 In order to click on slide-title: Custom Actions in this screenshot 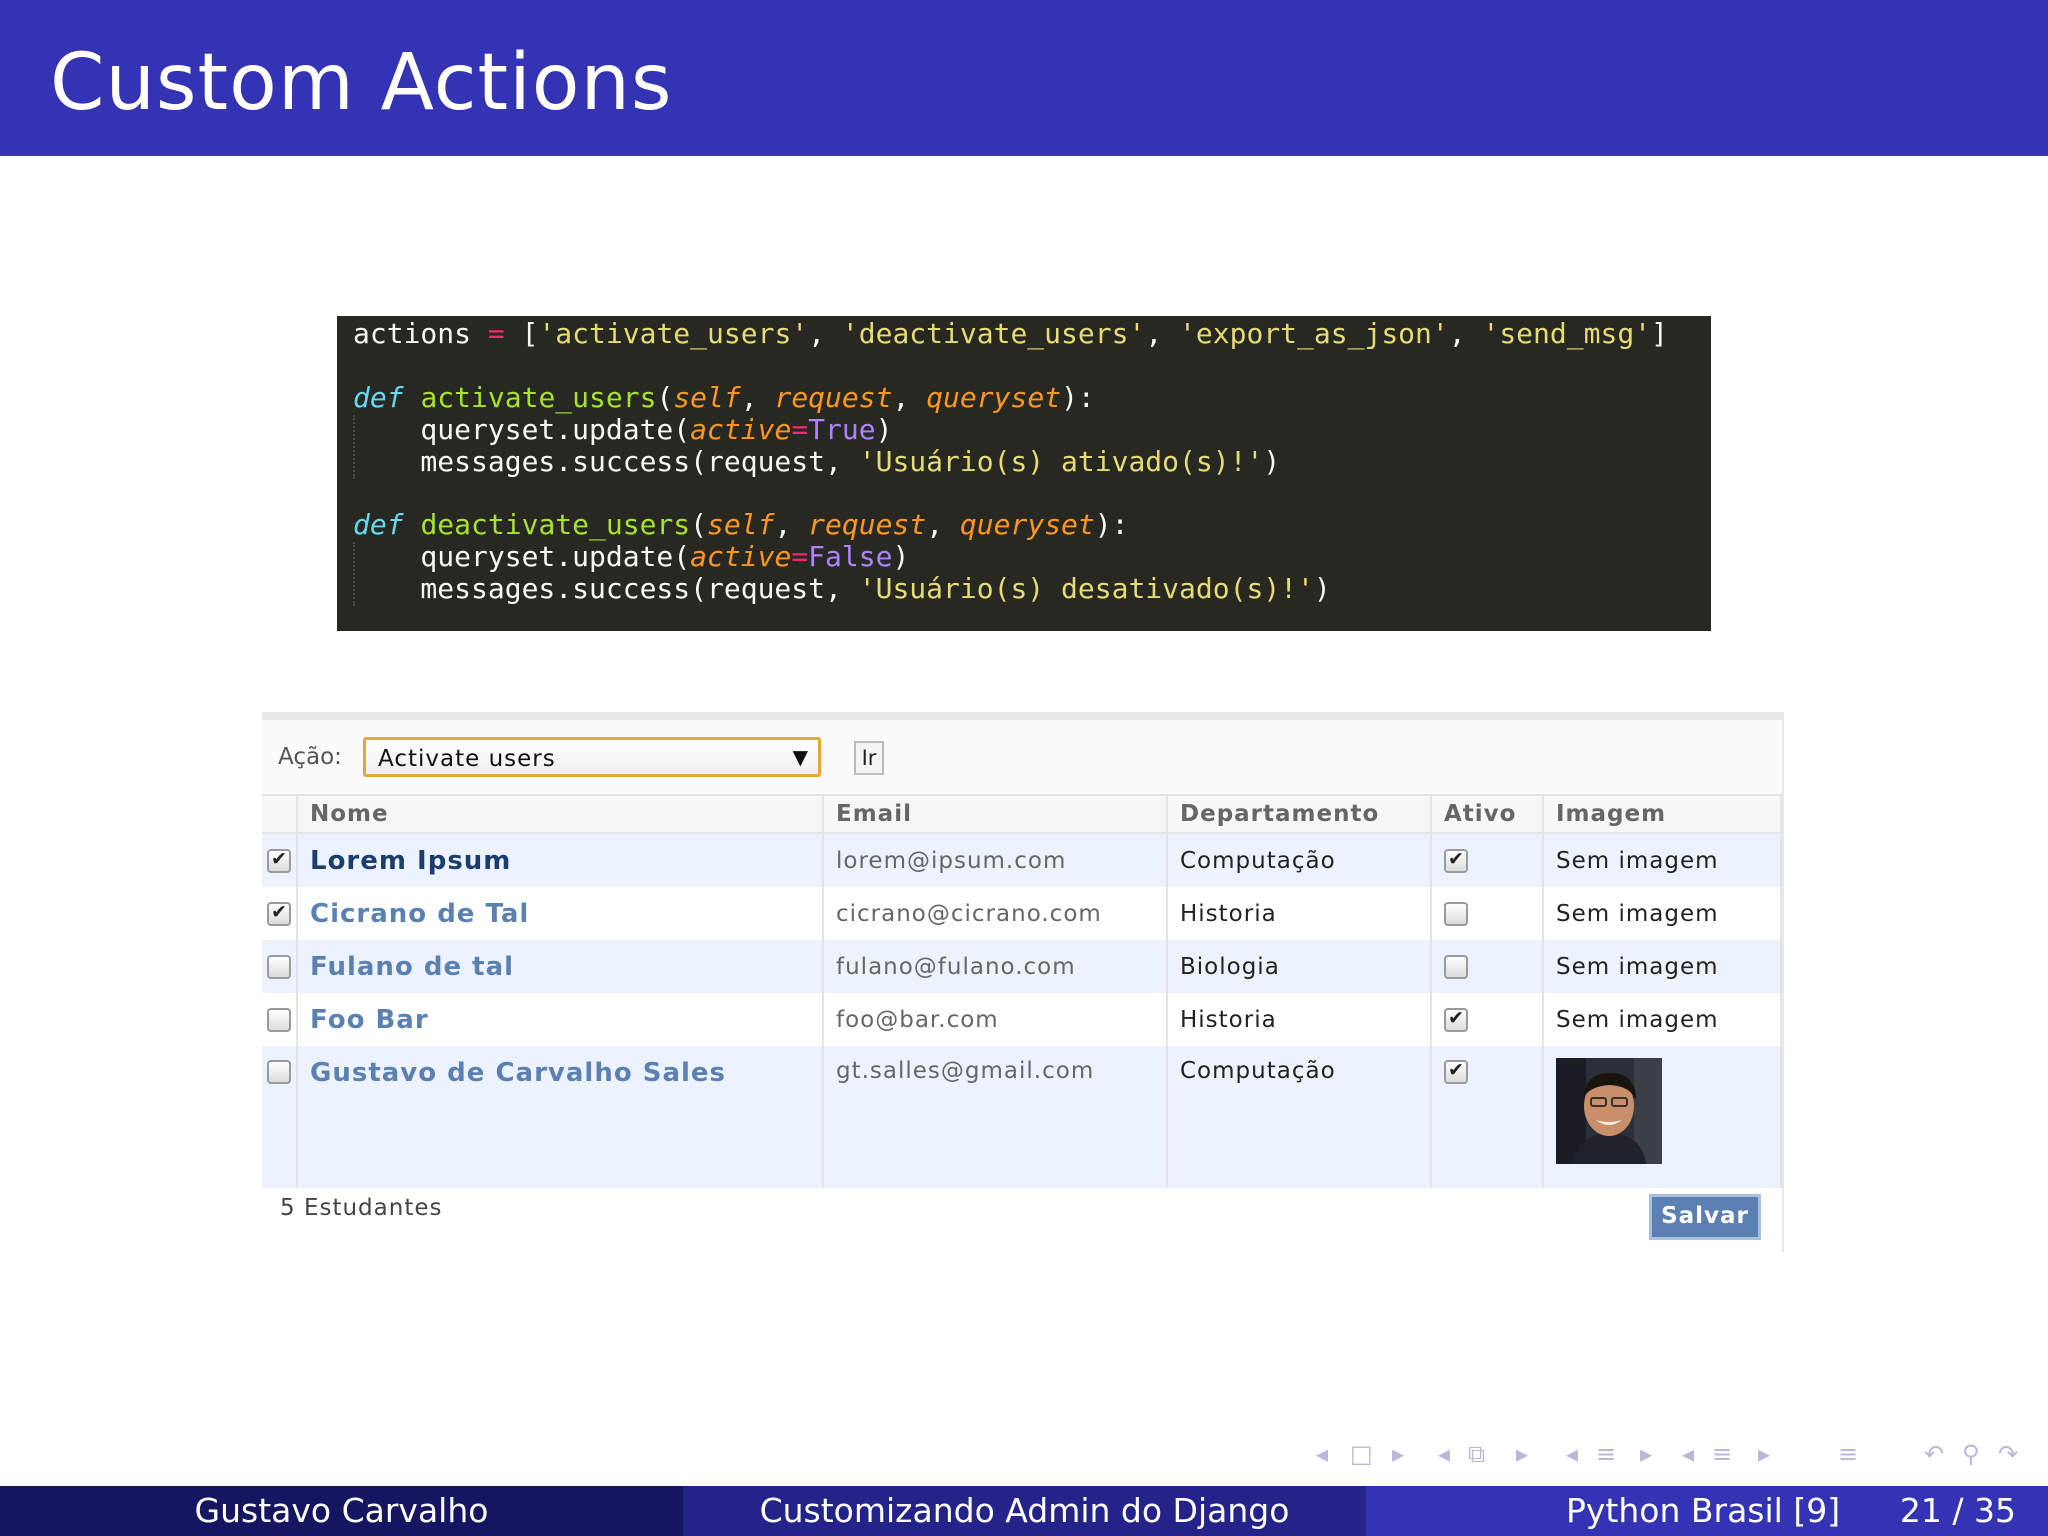, I will do `click(361, 83)`.